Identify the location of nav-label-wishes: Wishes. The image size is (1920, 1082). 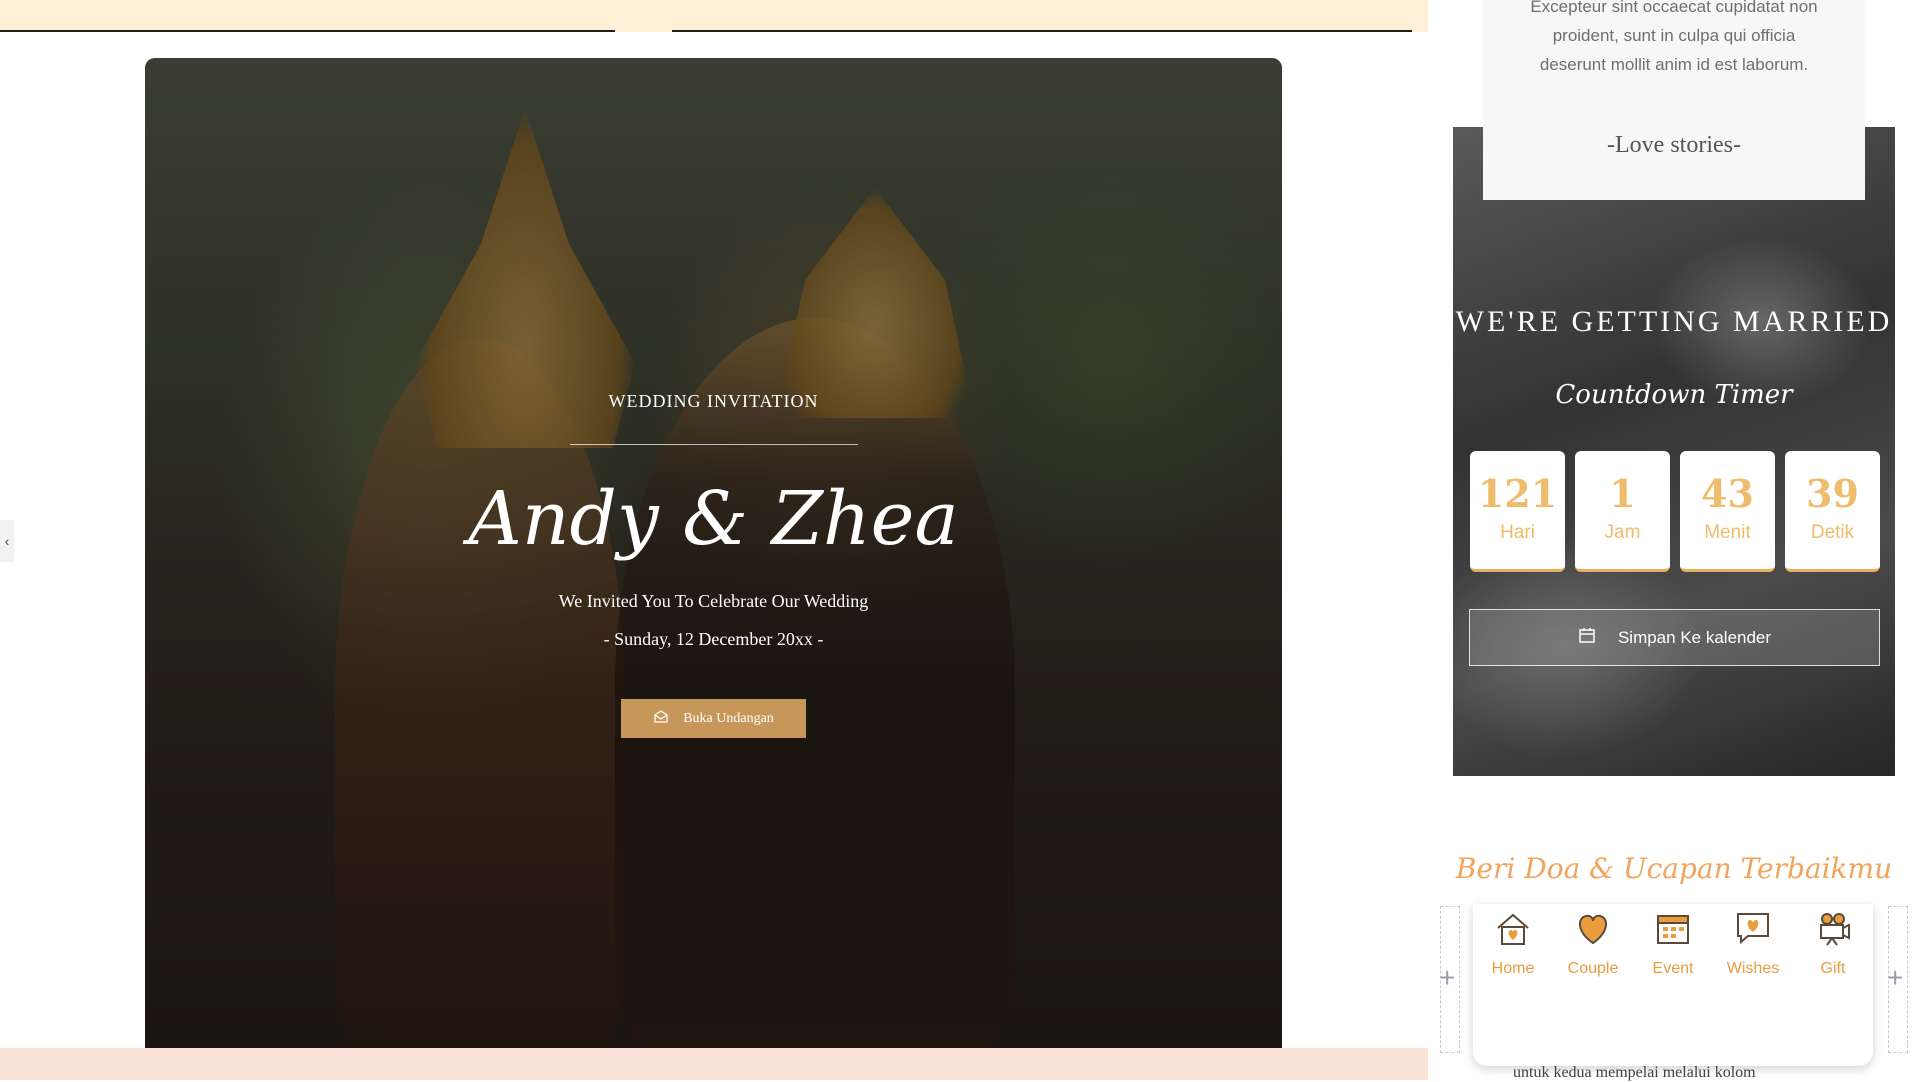
(1753, 968).